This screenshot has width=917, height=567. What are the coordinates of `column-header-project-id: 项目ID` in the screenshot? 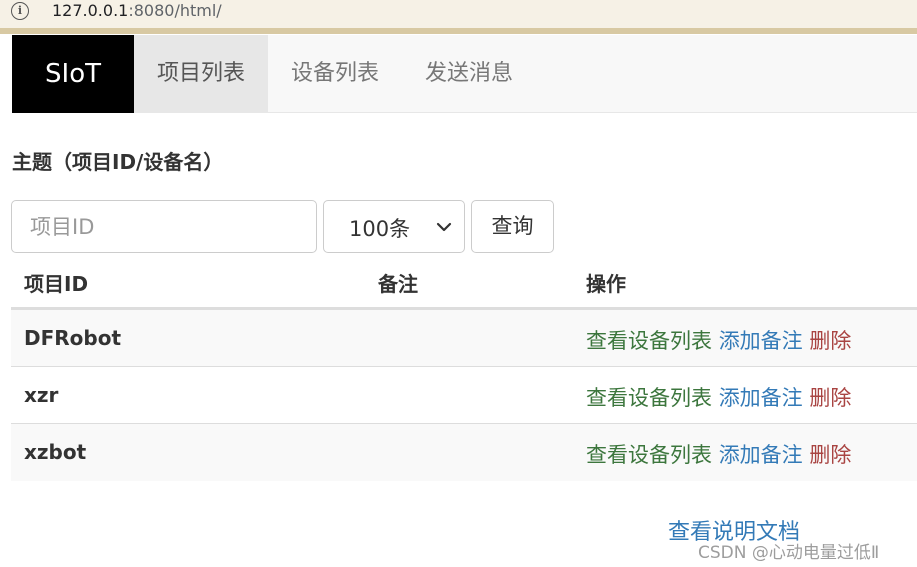 It's located at (56, 284).